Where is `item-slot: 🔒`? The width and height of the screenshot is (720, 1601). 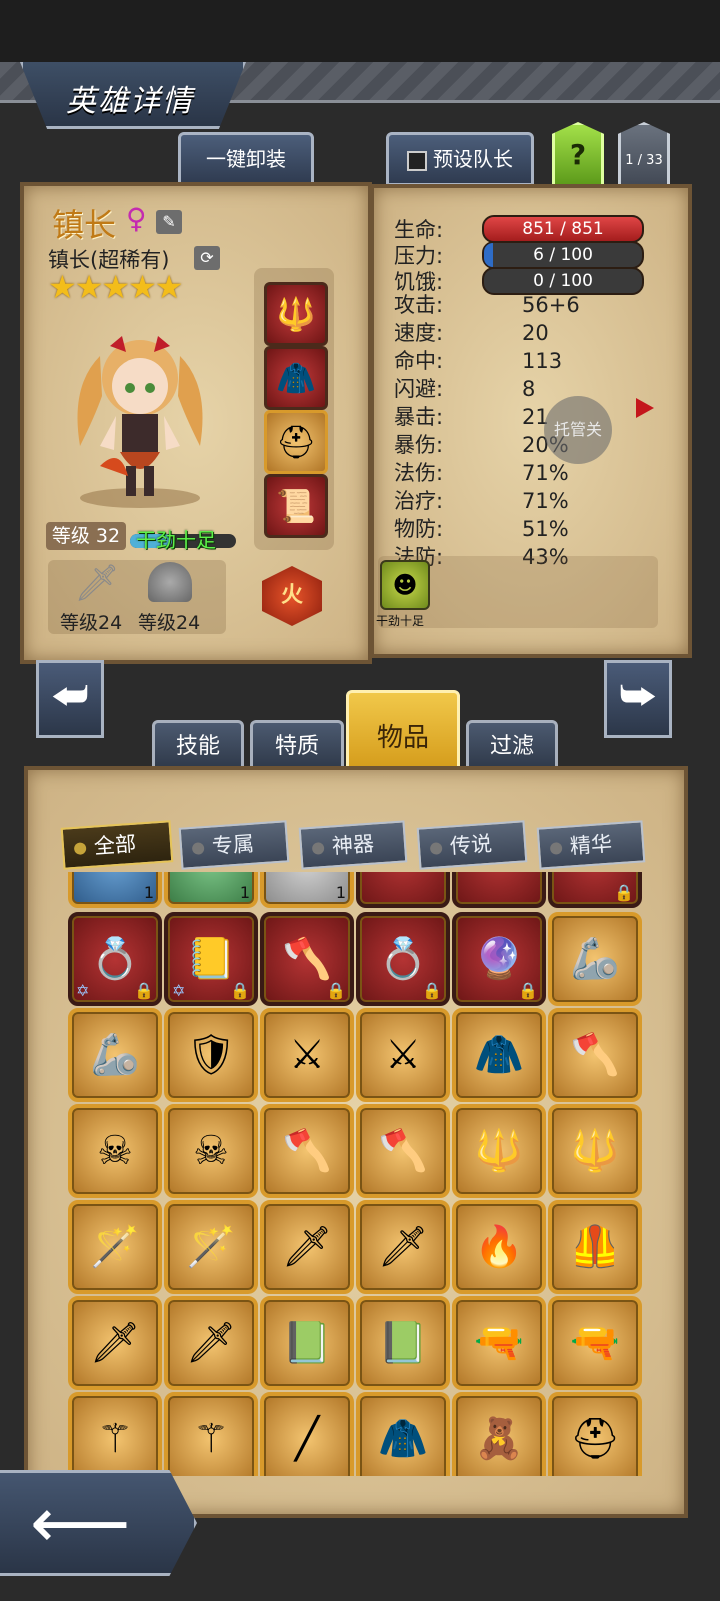
item-slot: 🔒 is located at coordinates (595, 890).